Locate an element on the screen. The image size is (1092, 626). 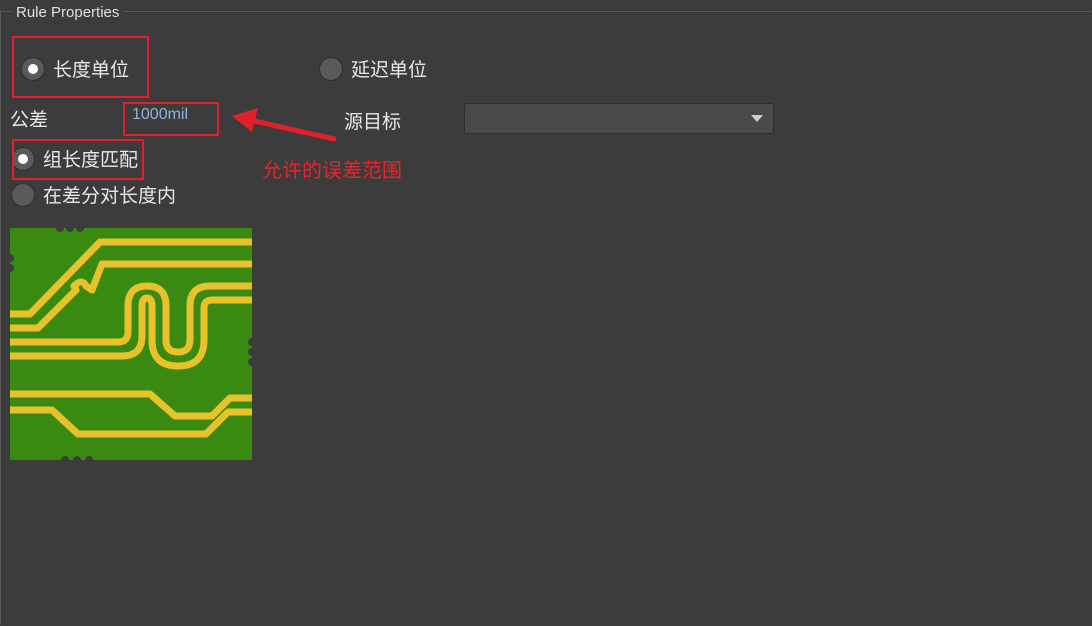
diff-pair-option: 在差分对长度内 is located at coordinates (93, 194).